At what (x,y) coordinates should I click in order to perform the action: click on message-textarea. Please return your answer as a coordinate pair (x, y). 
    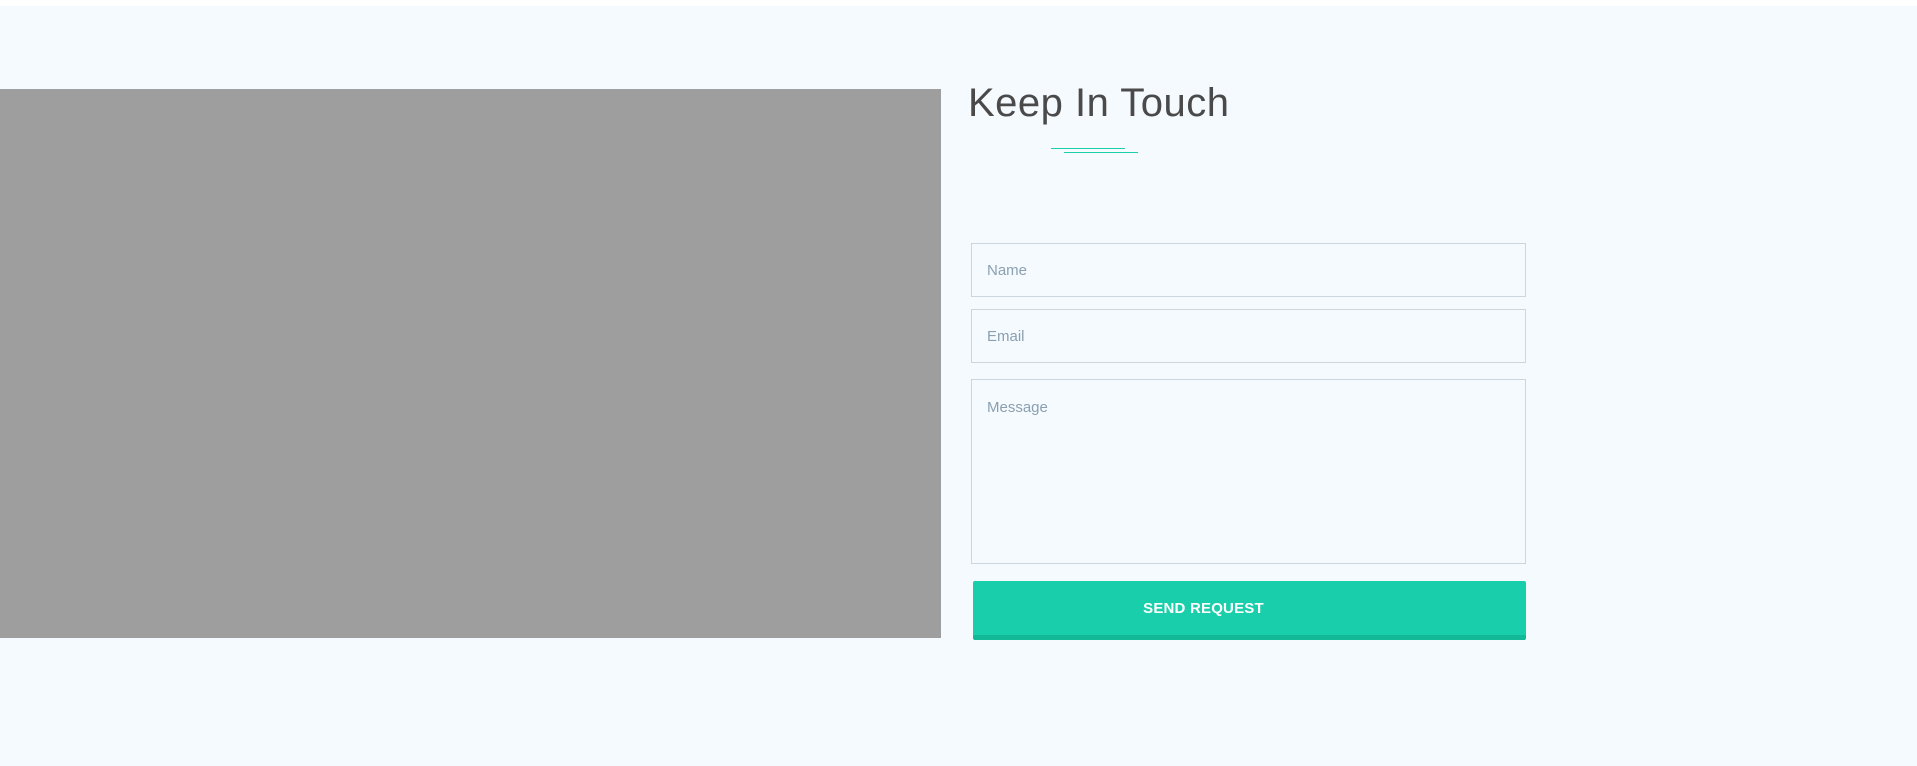
    Looking at the image, I should click on (1248, 471).